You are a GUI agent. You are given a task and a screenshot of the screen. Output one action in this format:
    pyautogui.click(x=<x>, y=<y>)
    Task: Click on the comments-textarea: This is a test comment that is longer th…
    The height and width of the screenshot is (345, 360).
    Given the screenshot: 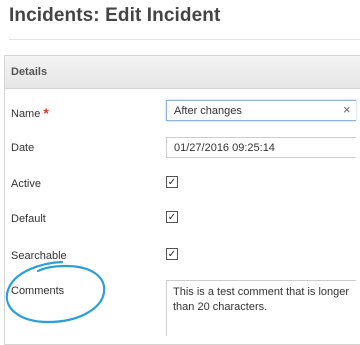 What is the action you would take?
    pyautogui.click(x=261, y=308)
    